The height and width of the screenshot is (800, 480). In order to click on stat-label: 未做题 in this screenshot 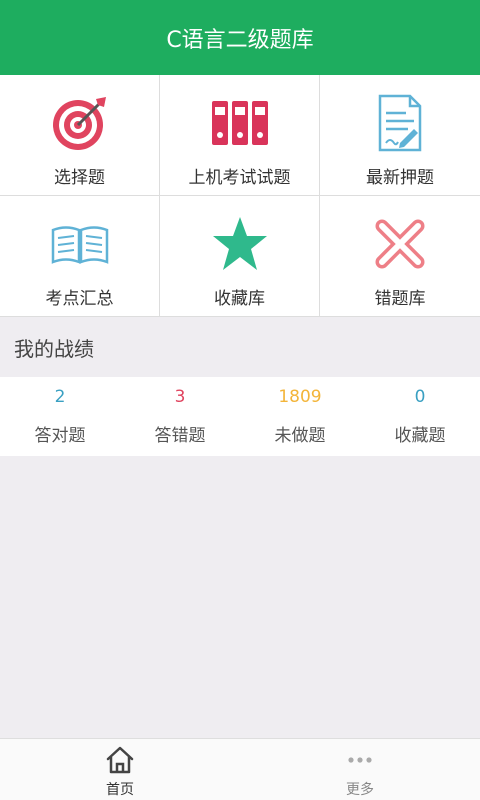, I will do `click(300, 436)`.